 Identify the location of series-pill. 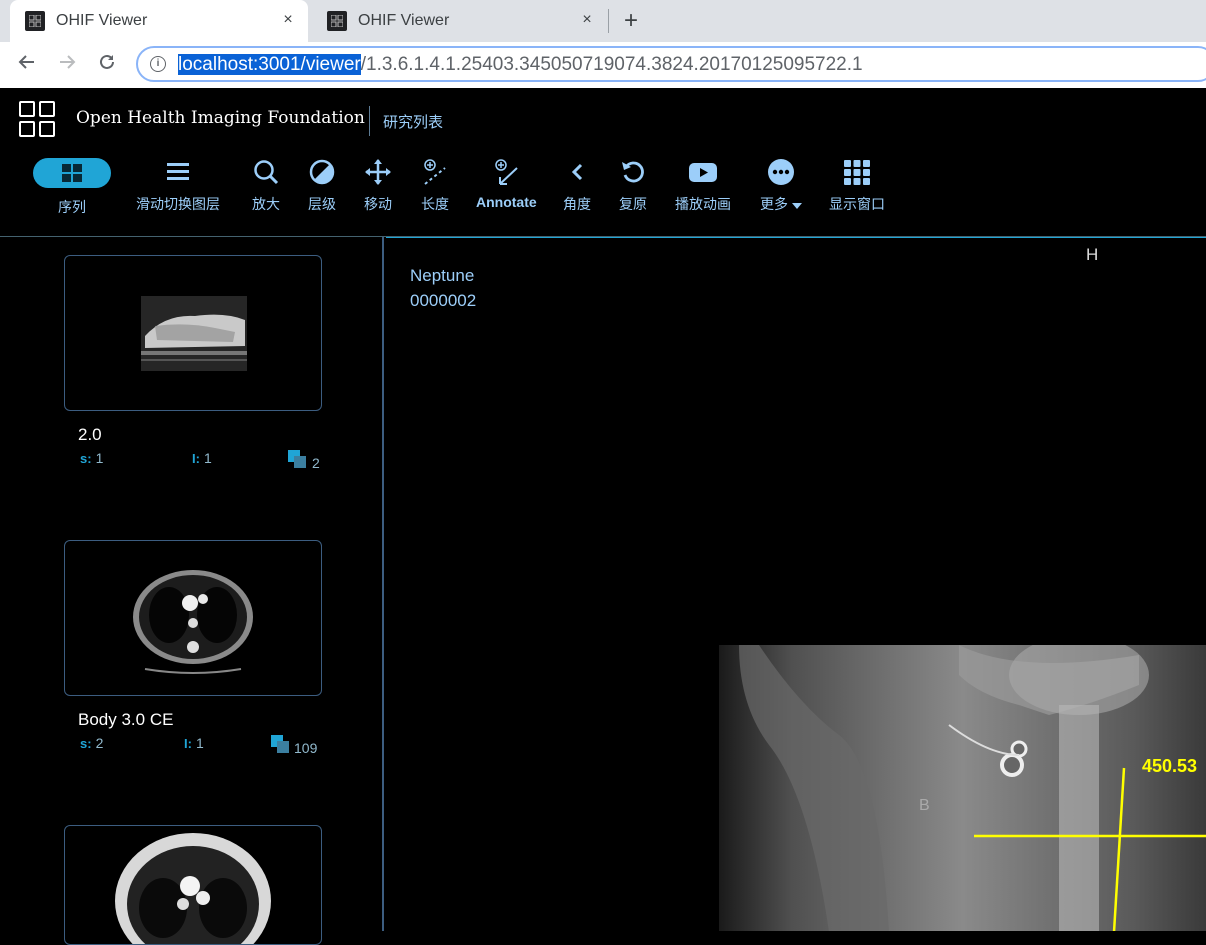
(72, 173).